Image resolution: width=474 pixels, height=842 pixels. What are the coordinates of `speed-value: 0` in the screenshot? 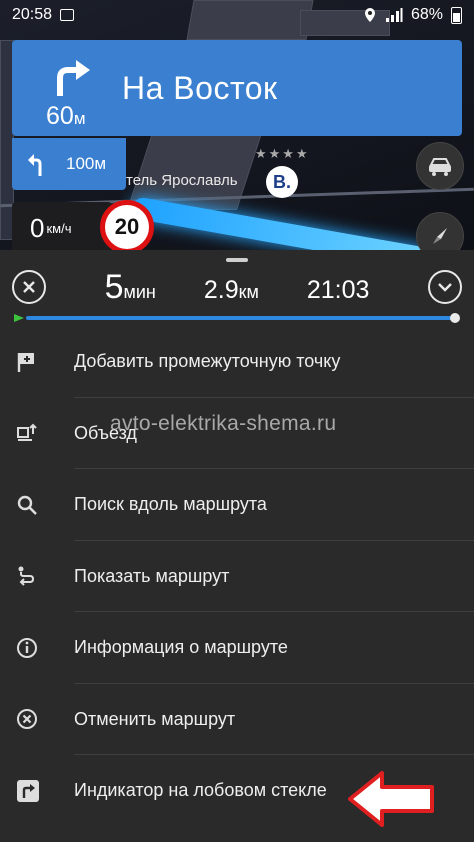 It's located at (37, 227).